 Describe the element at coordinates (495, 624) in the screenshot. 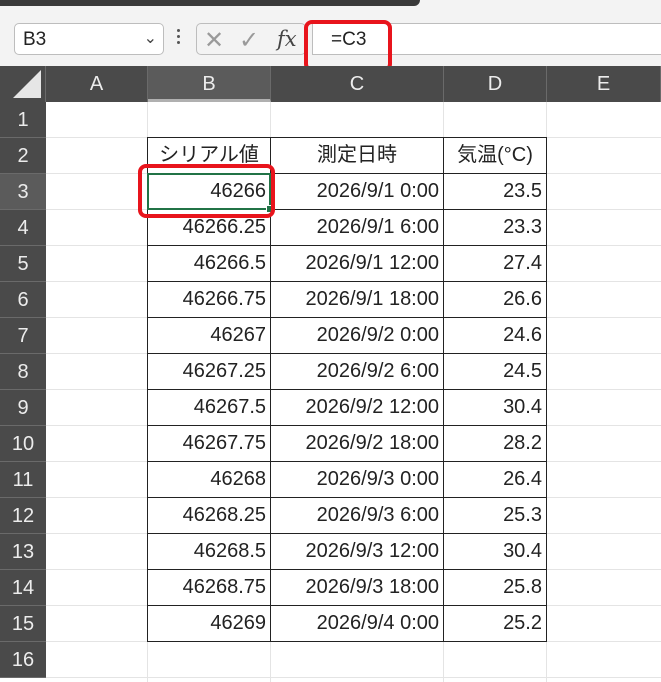

I see `table-cell: 25.2` at that location.